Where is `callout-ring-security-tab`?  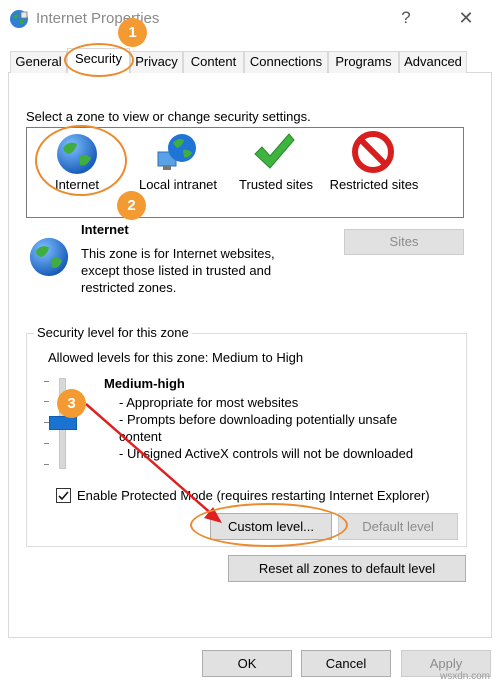
callout-ring-security-tab is located at coordinates (99, 60).